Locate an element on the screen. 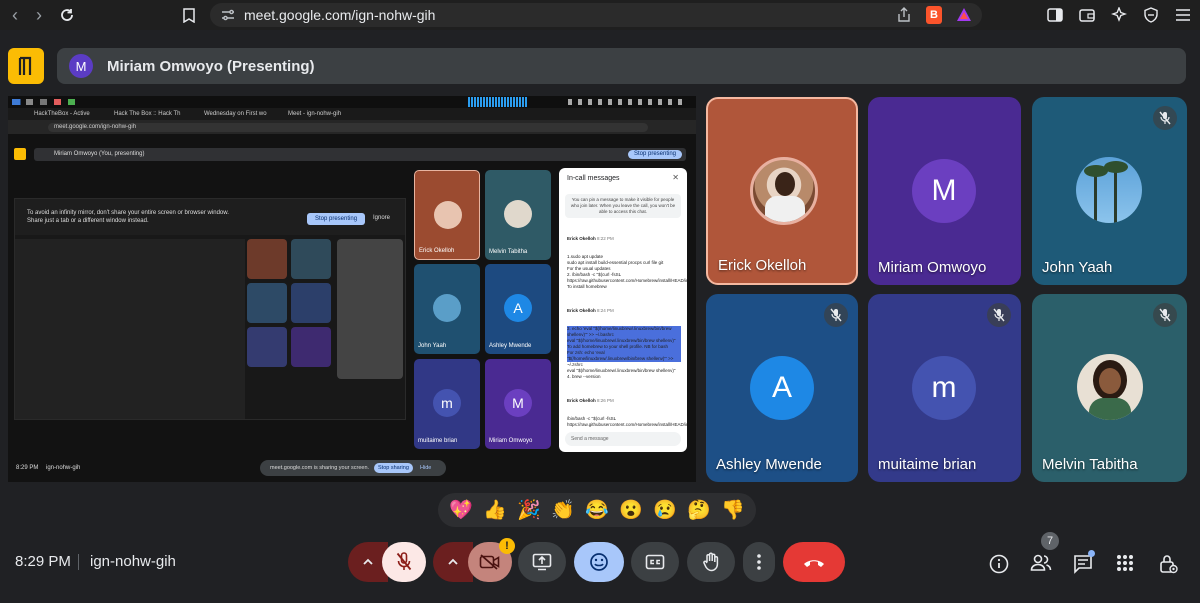  more-vert-icon is located at coordinates (759, 562).